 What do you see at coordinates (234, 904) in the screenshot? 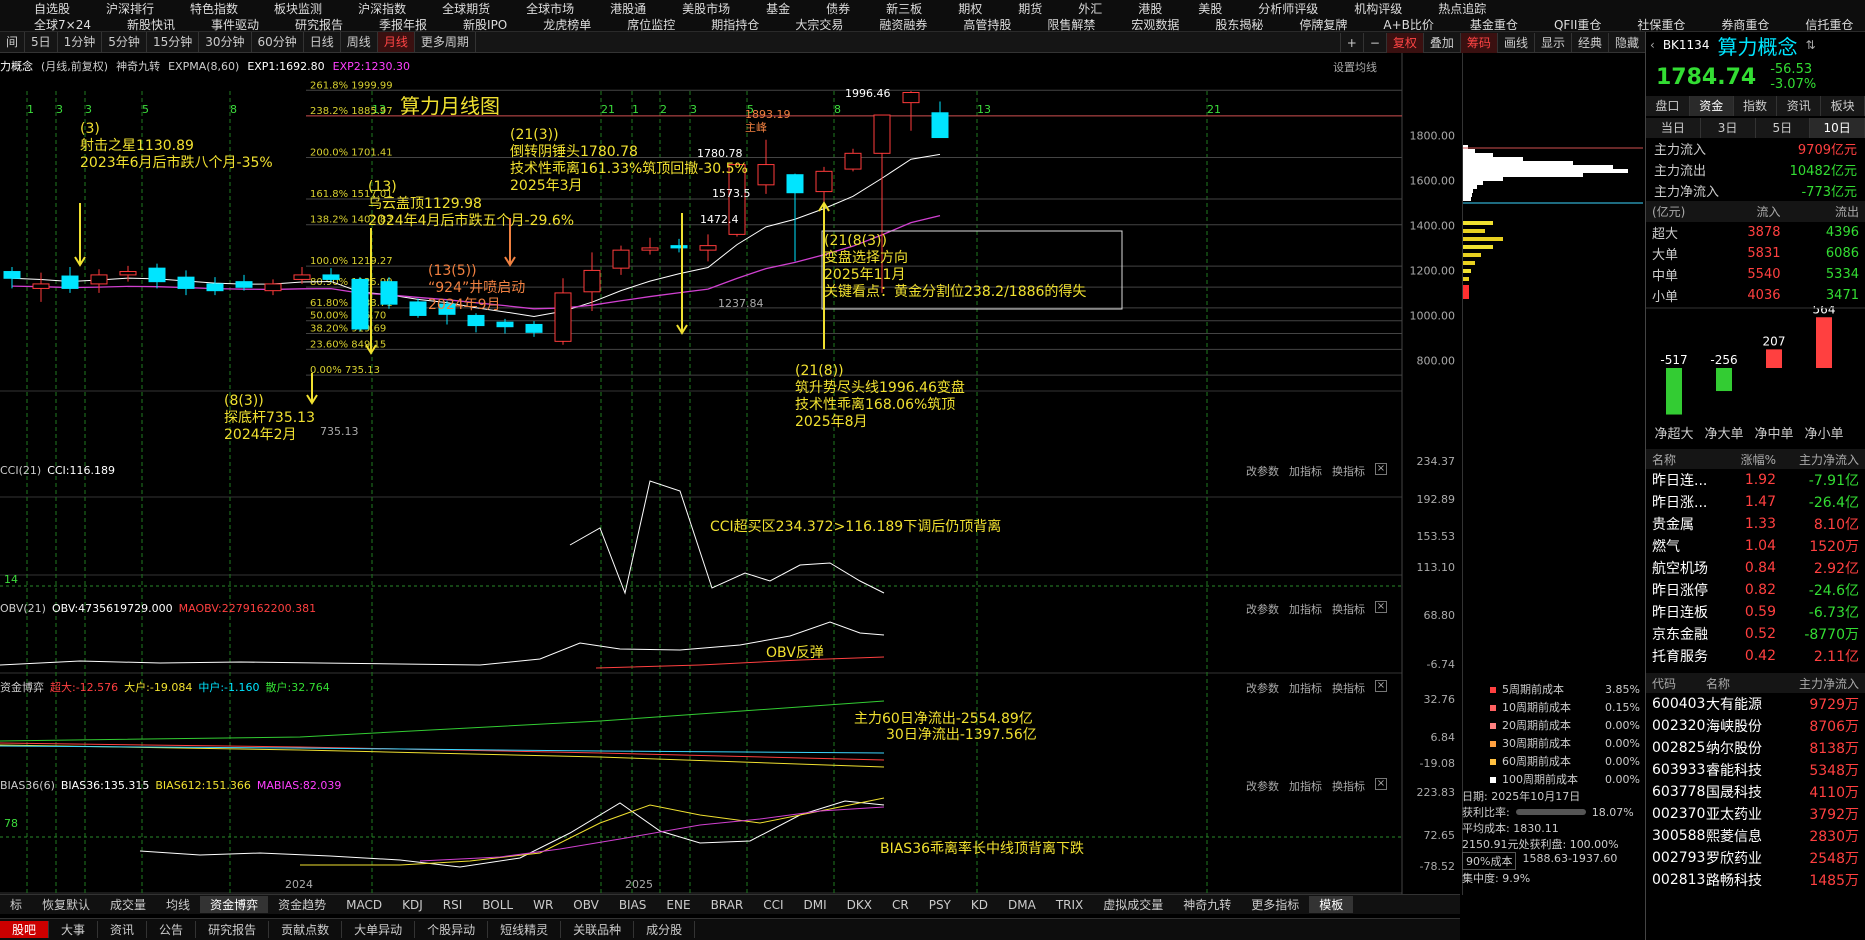
I see `indicator-tab: 资金博弈` at bounding box center [234, 904].